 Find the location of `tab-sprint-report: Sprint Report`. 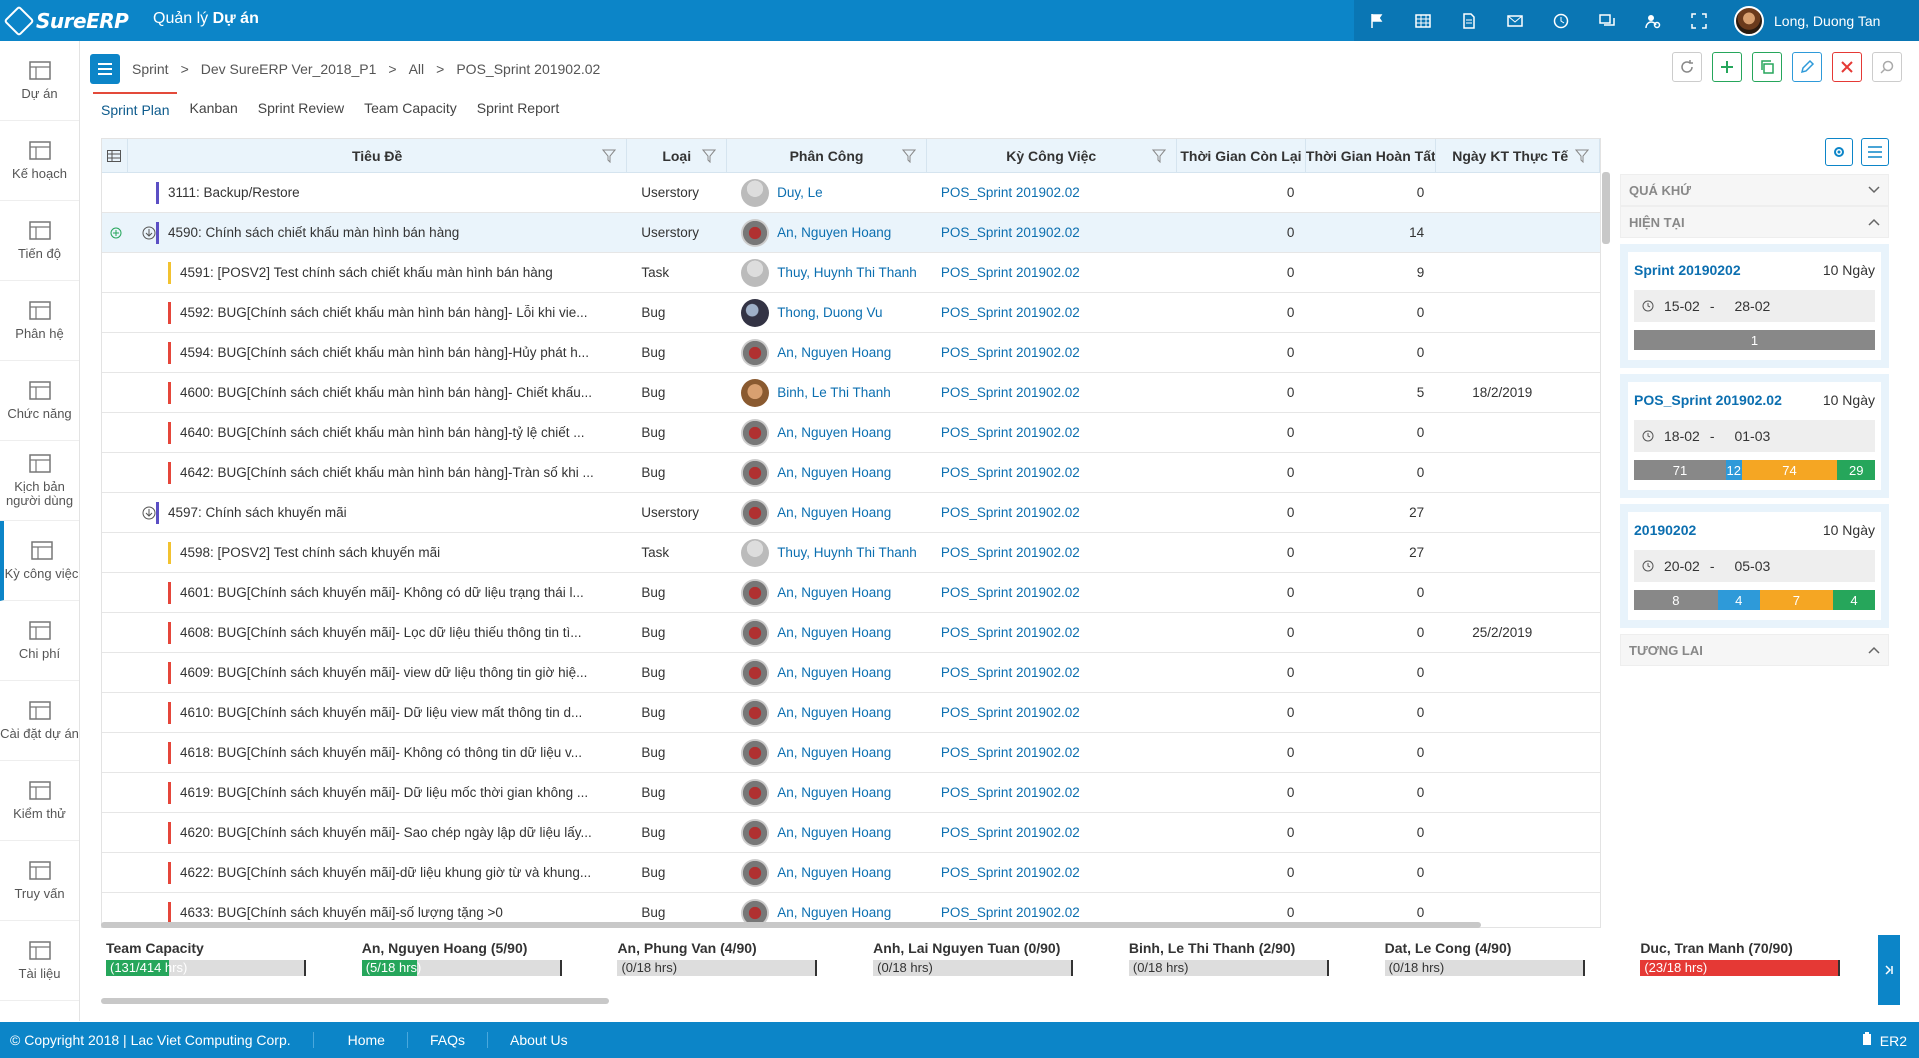

tab-sprint-report: Sprint Report is located at coordinates (518, 107).